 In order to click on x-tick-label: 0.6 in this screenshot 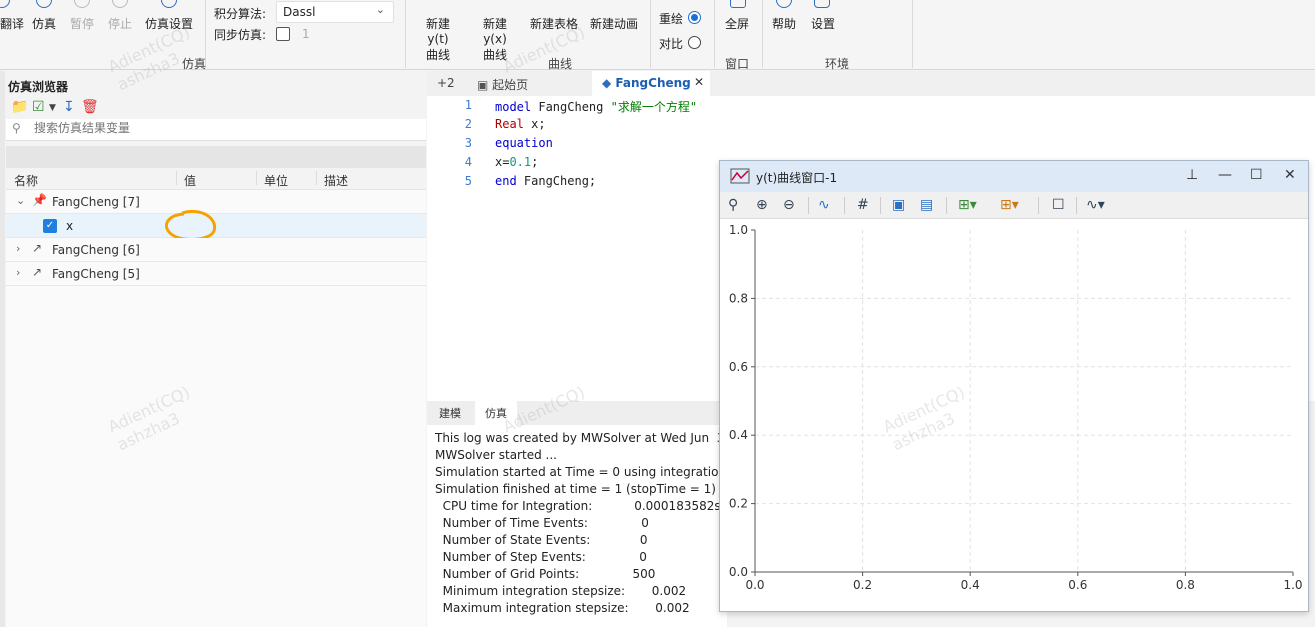, I will do `click(1077, 585)`.